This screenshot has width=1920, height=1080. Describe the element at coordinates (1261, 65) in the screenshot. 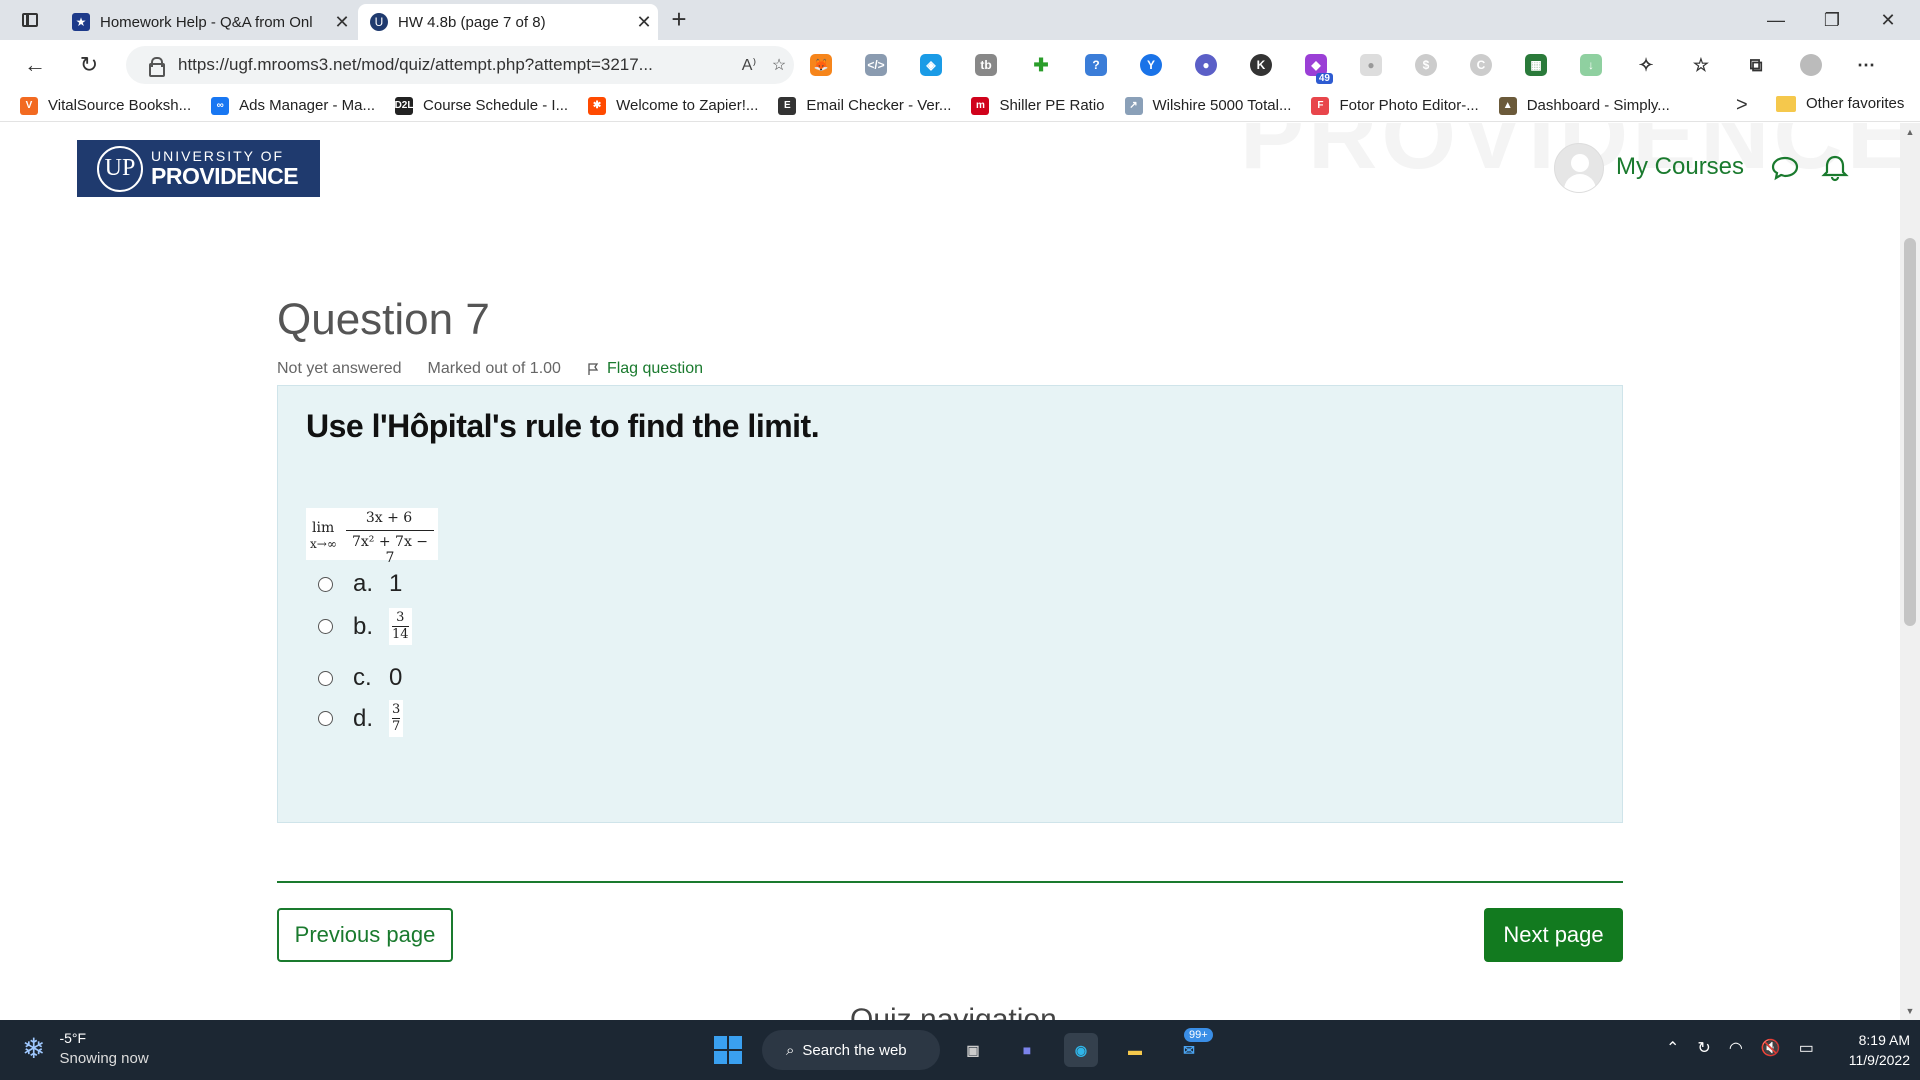

I see `k-extension-icon: K` at that location.